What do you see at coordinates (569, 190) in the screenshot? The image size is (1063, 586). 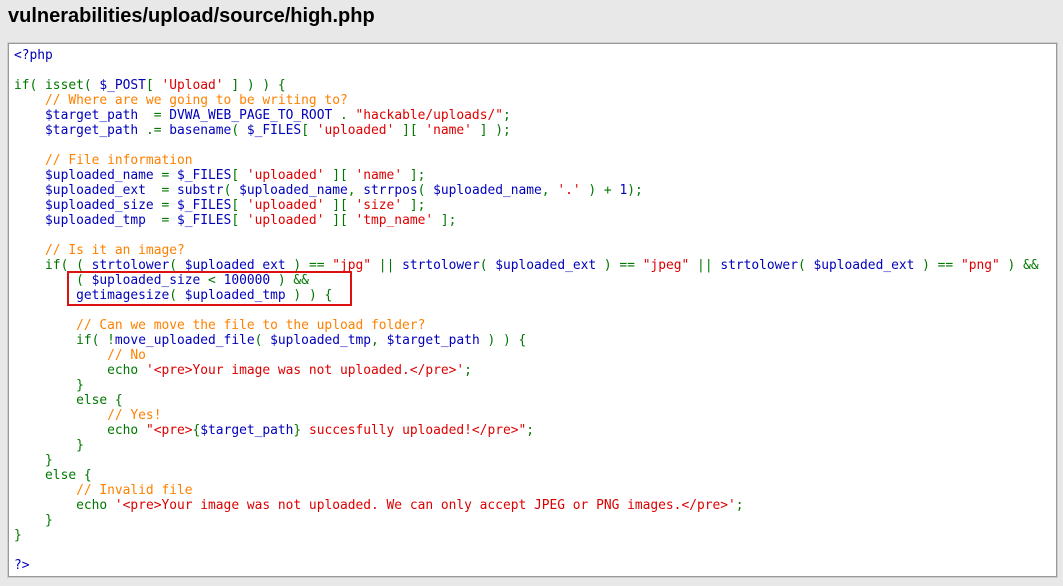 I see `code-token: '.'` at bounding box center [569, 190].